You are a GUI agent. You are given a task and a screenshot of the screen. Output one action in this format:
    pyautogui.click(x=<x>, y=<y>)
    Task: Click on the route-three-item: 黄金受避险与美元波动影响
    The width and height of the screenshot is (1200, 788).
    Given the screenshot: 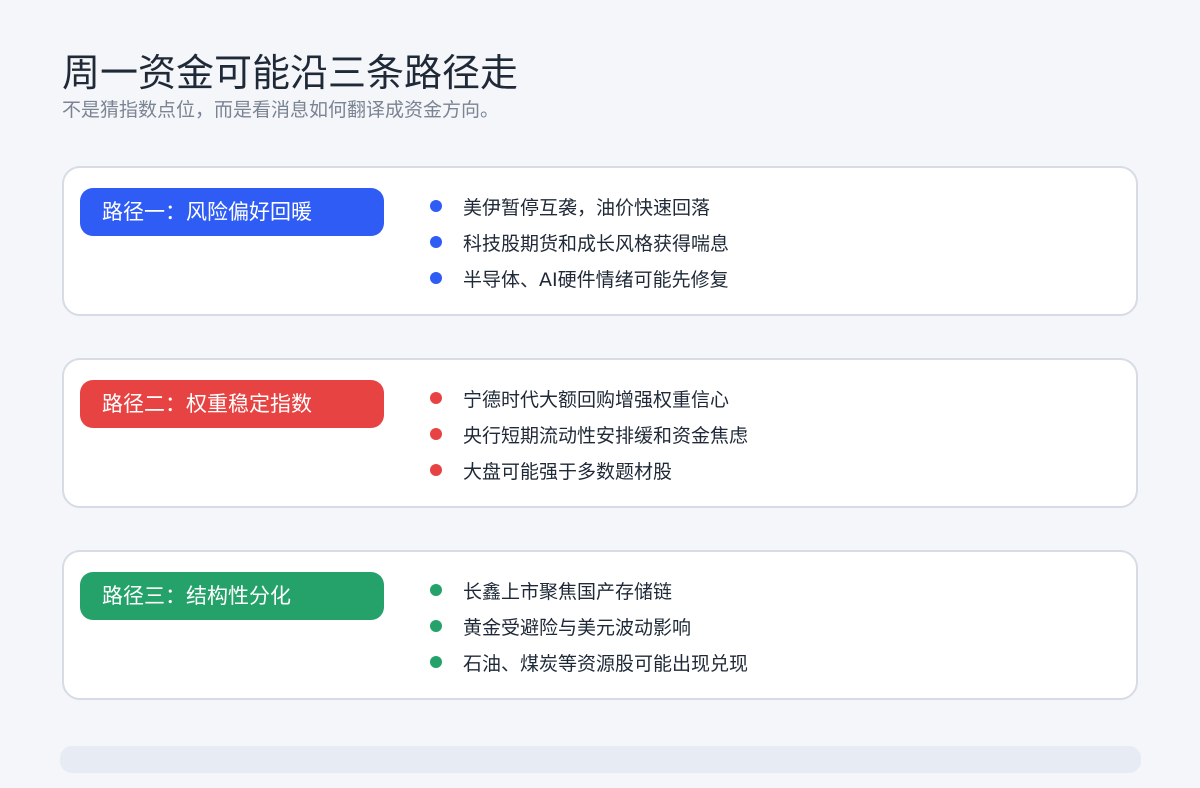 What is the action you would take?
    pyautogui.click(x=589, y=628)
    